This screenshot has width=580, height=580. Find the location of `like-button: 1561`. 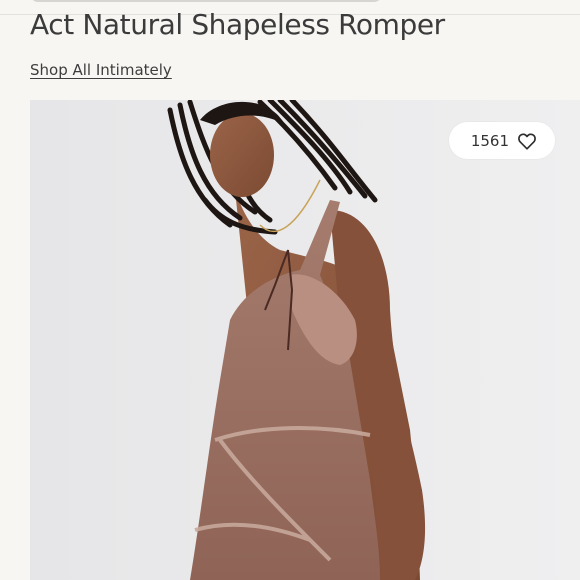

like-button: 1561 is located at coordinates (501, 140).